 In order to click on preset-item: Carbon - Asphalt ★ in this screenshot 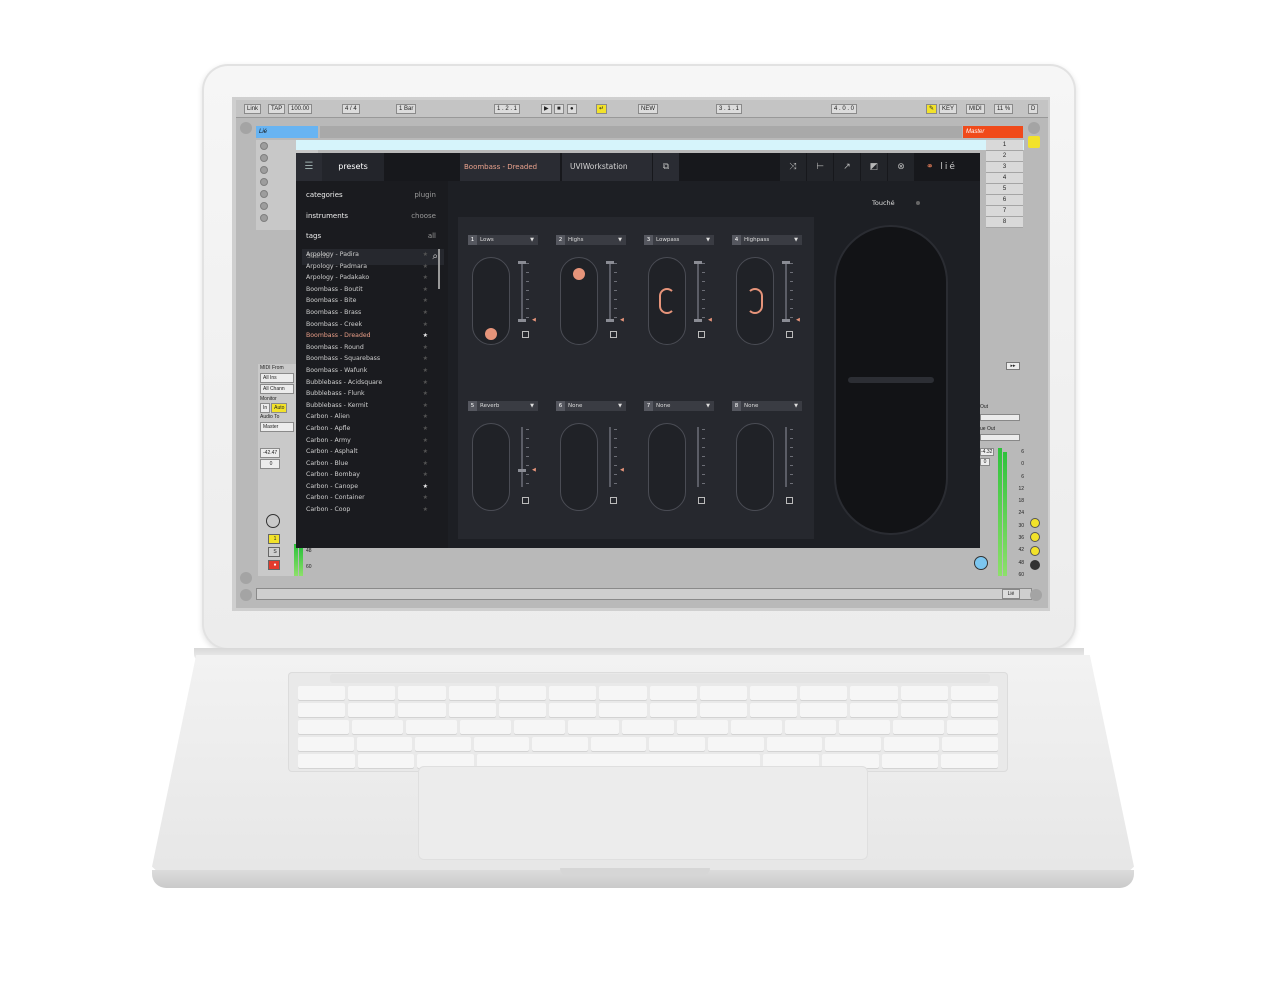, I will do `click(366, 452)`.